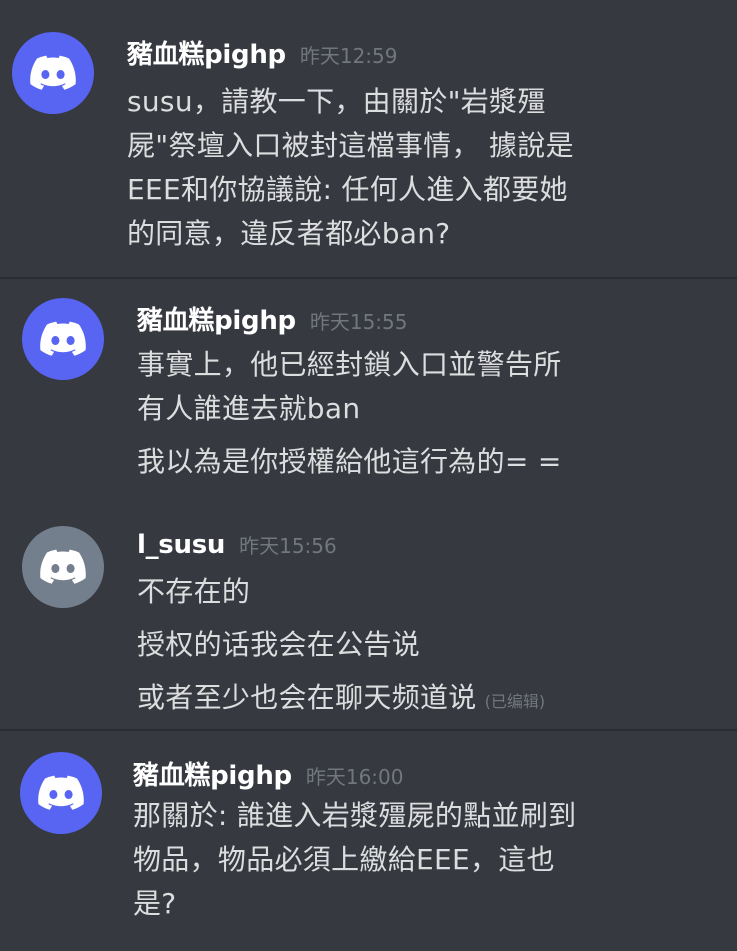 The width and height of the screenshot is (737, 951). Describe the element at coordinates (515, 701) in the screenshot. I see `edited-label: (已编辑)` at that location.